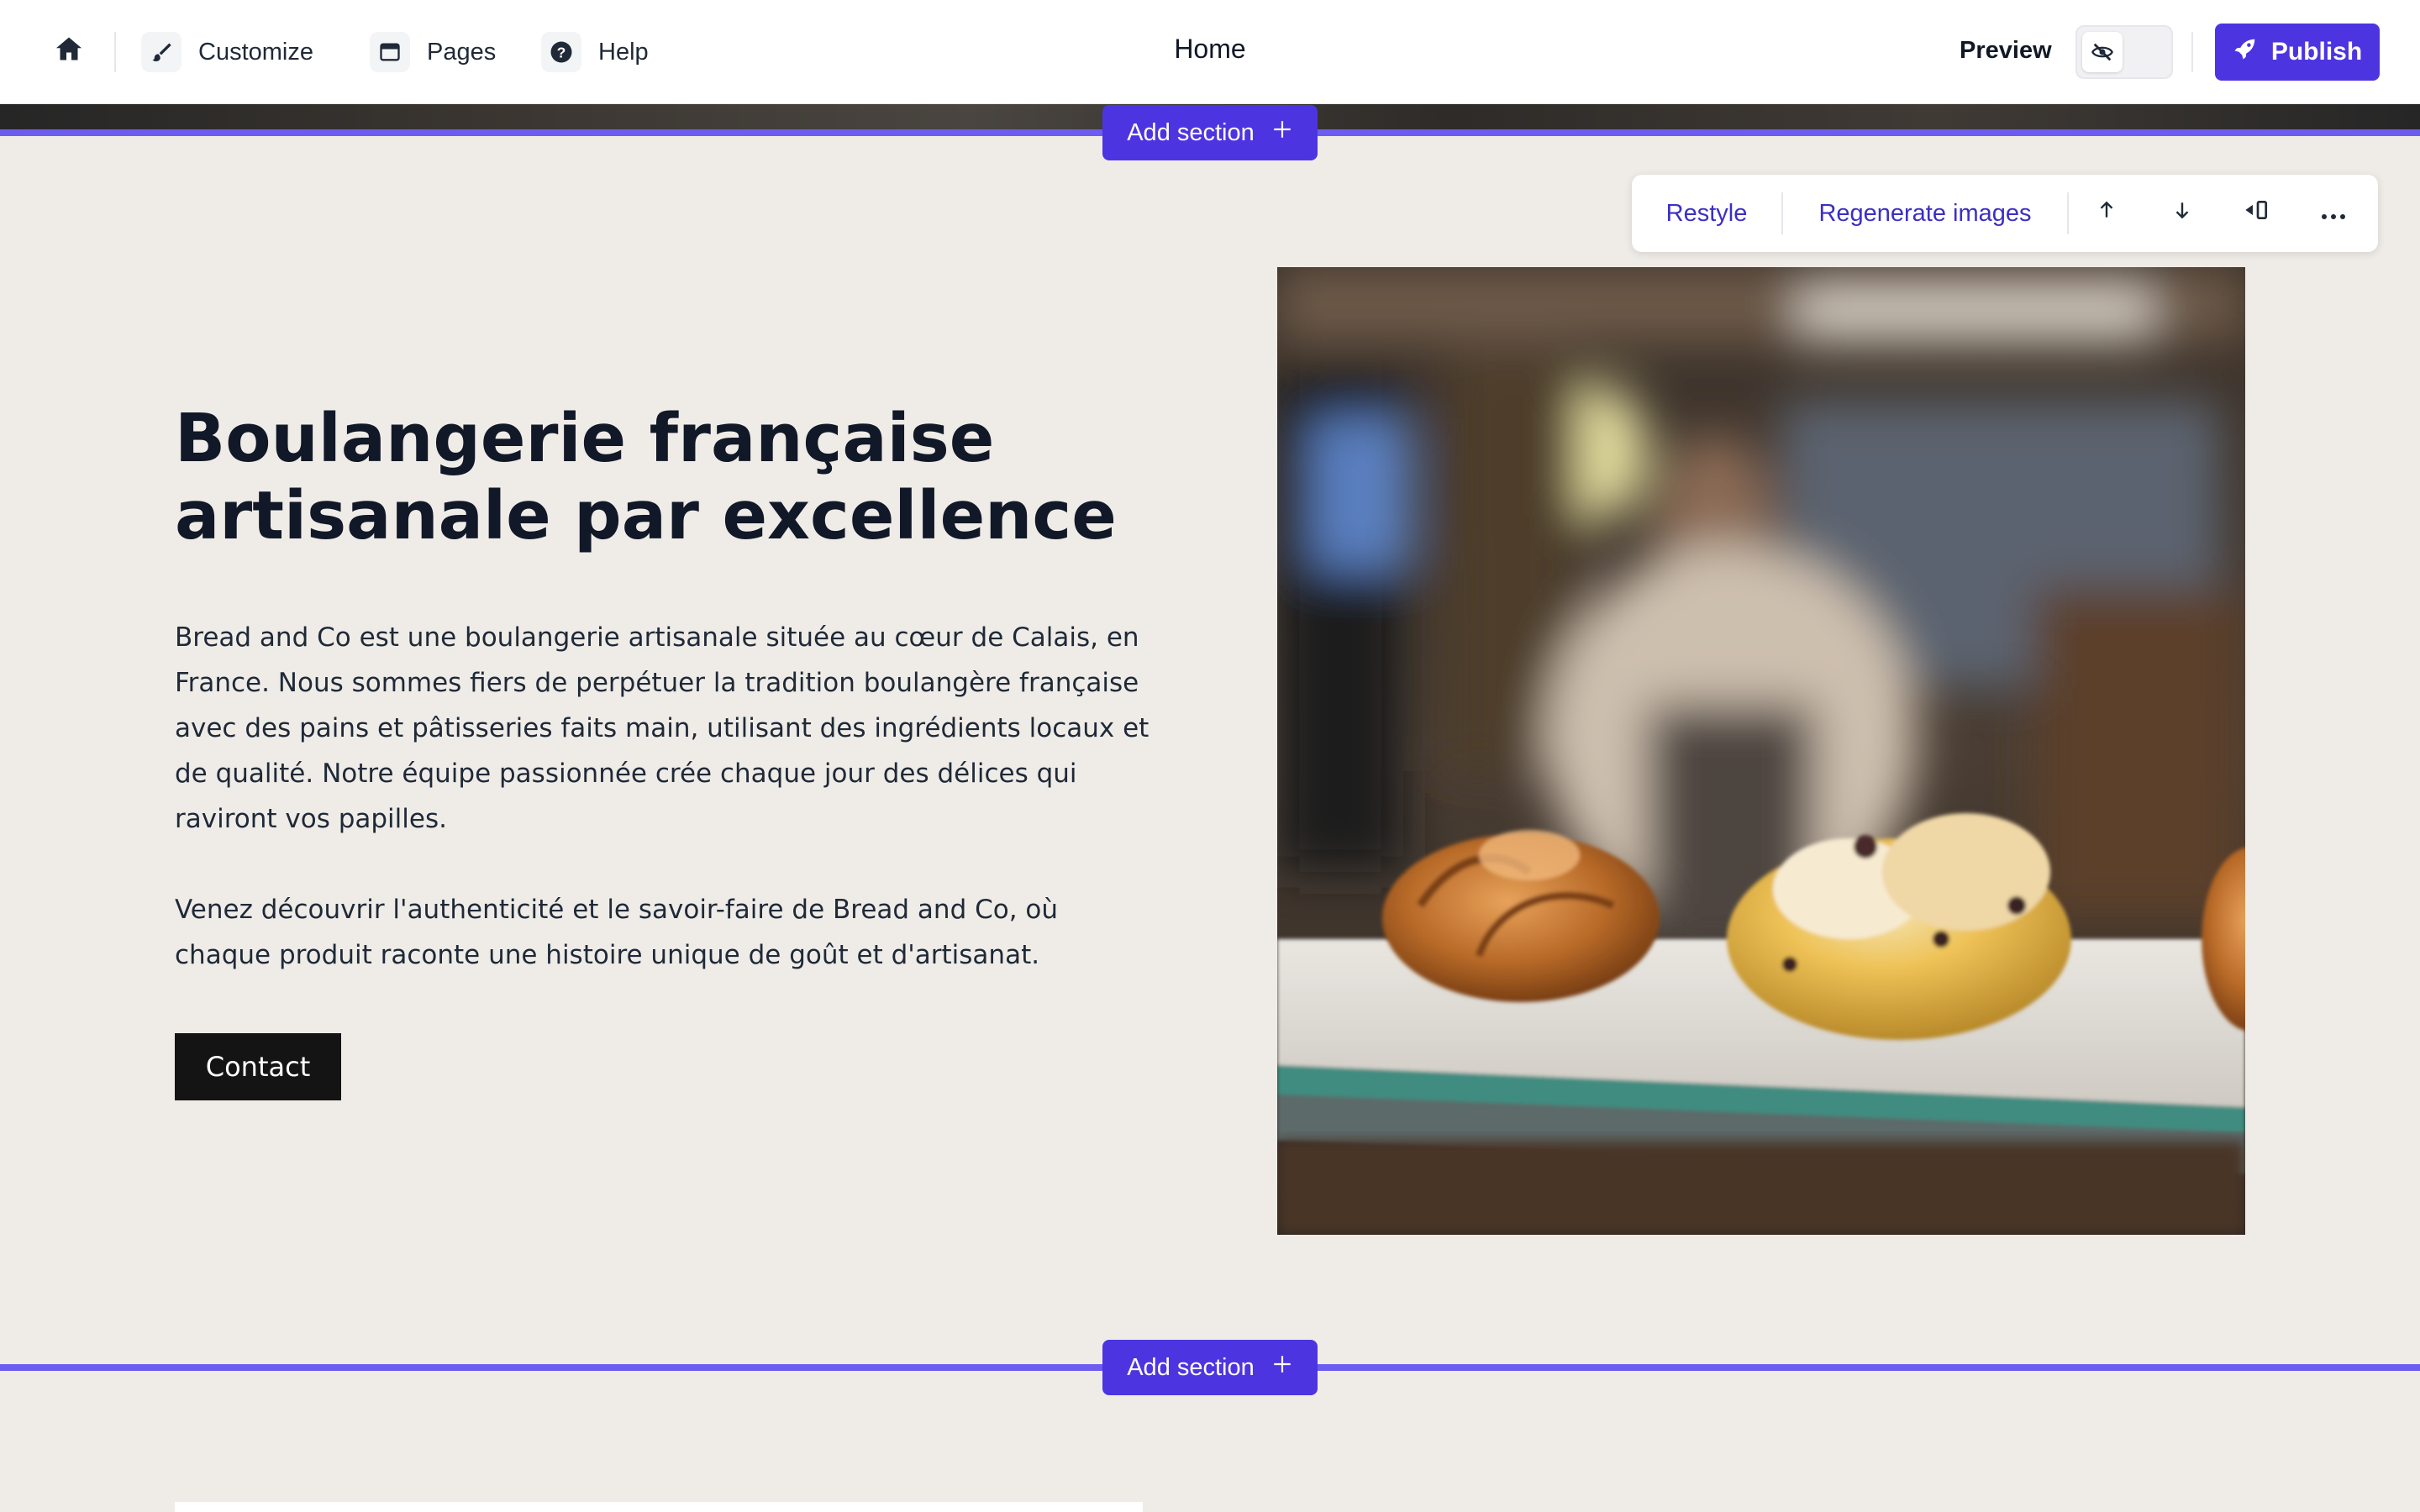 The width and height of the screenshot is (2420, 1512). Describe the element at coordinates (255, 52) in the screenshot. I see `customize-label: Customize` at that location.